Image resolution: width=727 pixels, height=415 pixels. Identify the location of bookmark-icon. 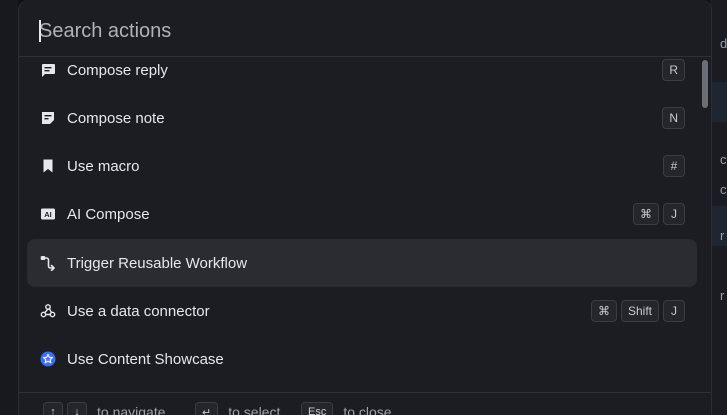
(48, 166).